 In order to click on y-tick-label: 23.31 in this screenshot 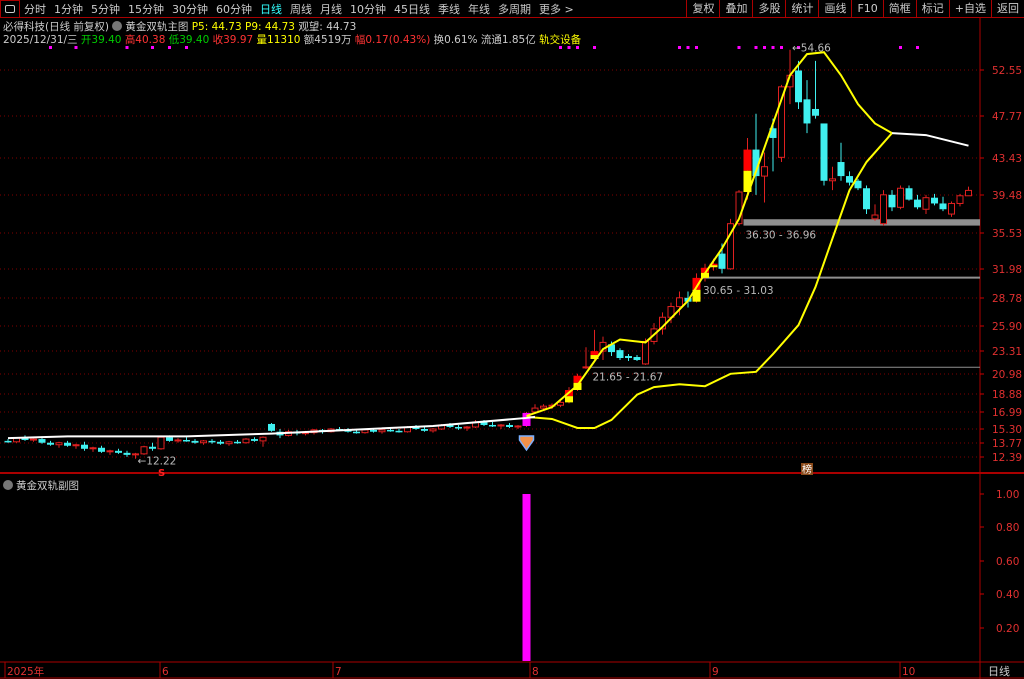, I will do `click(1007, 352)`.